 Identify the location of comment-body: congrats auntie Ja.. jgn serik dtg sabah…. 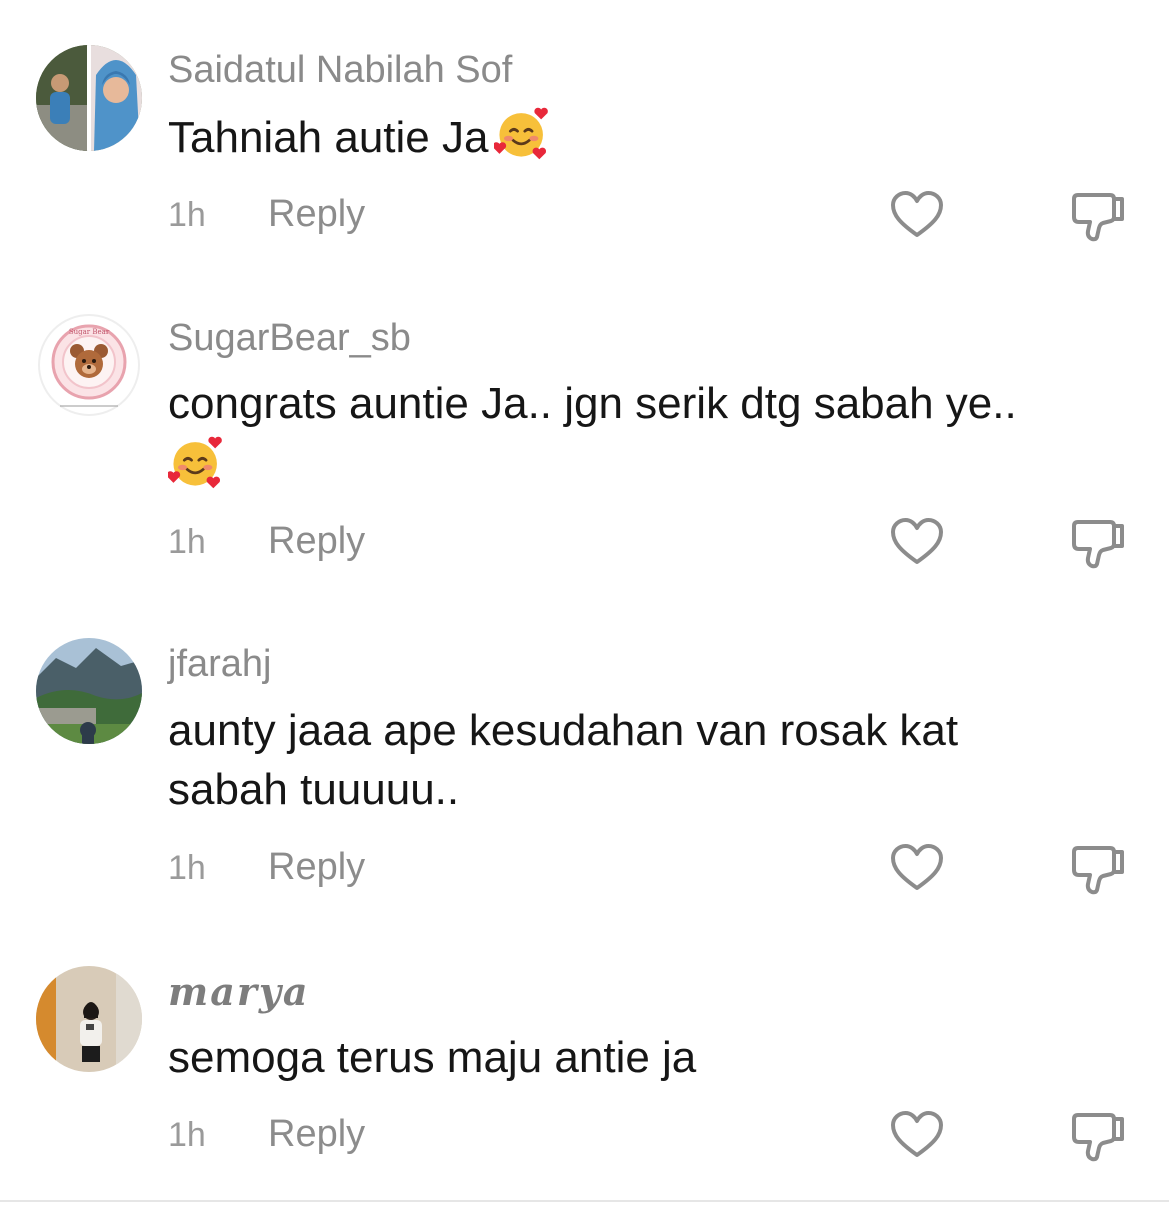
(592, 403).